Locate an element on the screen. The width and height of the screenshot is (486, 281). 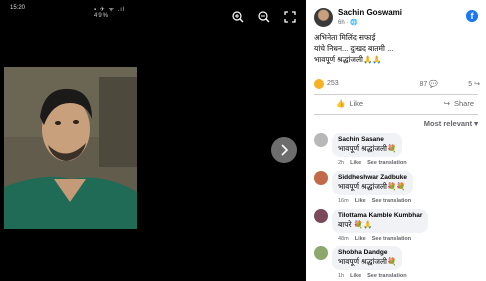
zoom-out-icon is located at coordinates (264, 17).